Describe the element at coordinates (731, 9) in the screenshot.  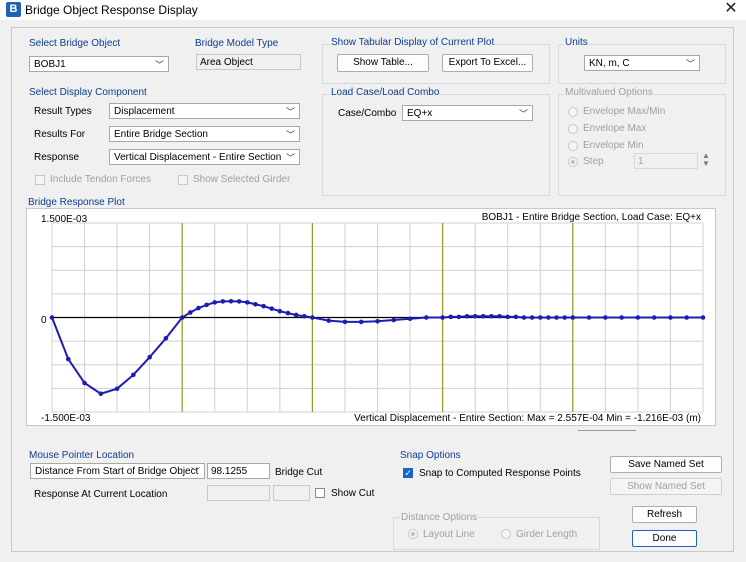
I see `close-icon: ✕` at that location.